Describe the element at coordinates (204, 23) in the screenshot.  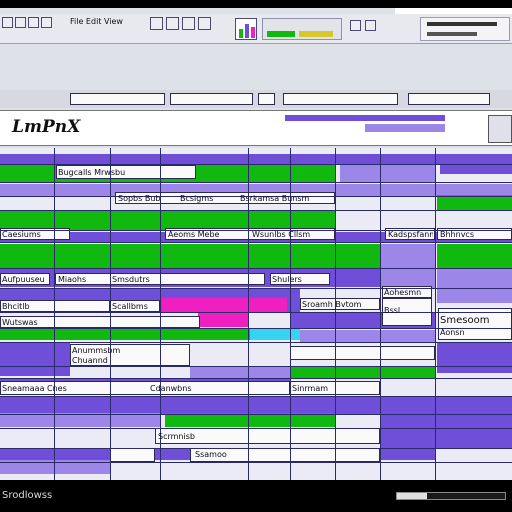
I see `undo-icon` at that location.